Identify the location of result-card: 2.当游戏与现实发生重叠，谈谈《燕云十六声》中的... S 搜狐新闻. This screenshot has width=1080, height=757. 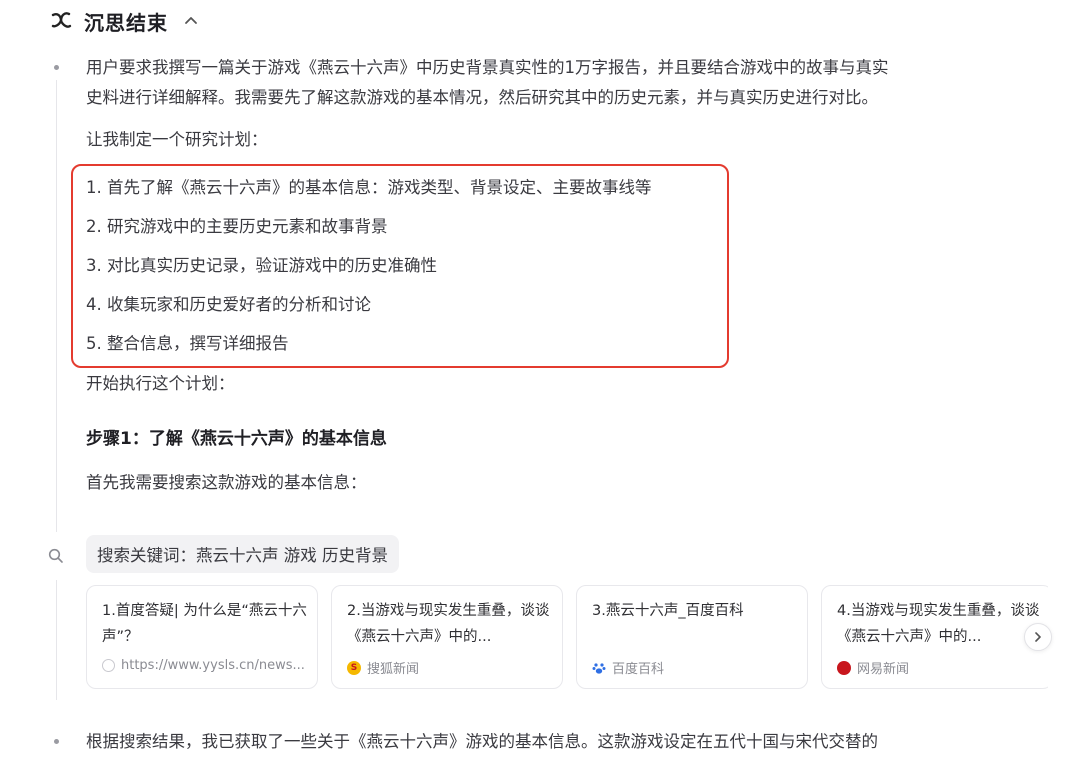
(447, 637).